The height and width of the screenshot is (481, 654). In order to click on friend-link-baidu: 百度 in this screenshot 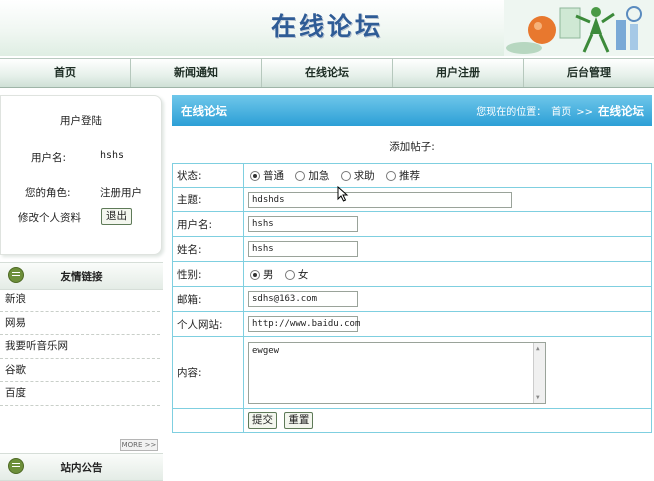, I will do `click(80, 394)`.